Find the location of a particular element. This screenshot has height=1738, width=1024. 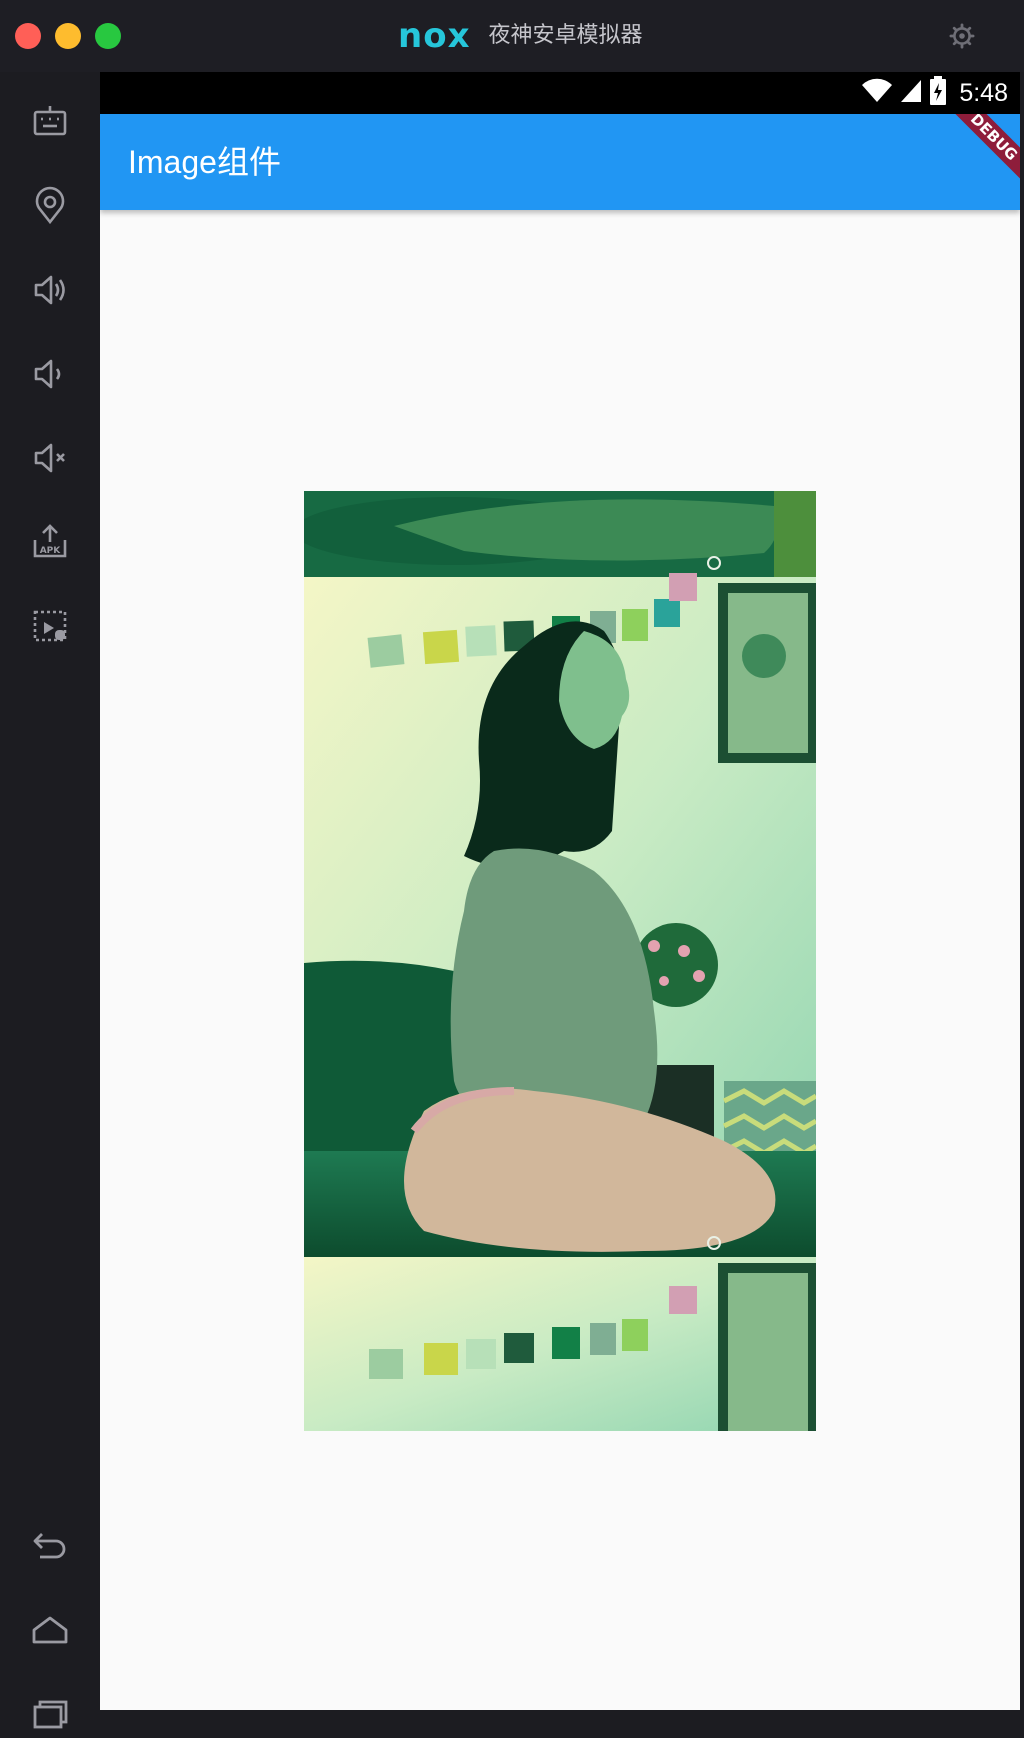

svg-text: APK is located at coordinates (51, 551).